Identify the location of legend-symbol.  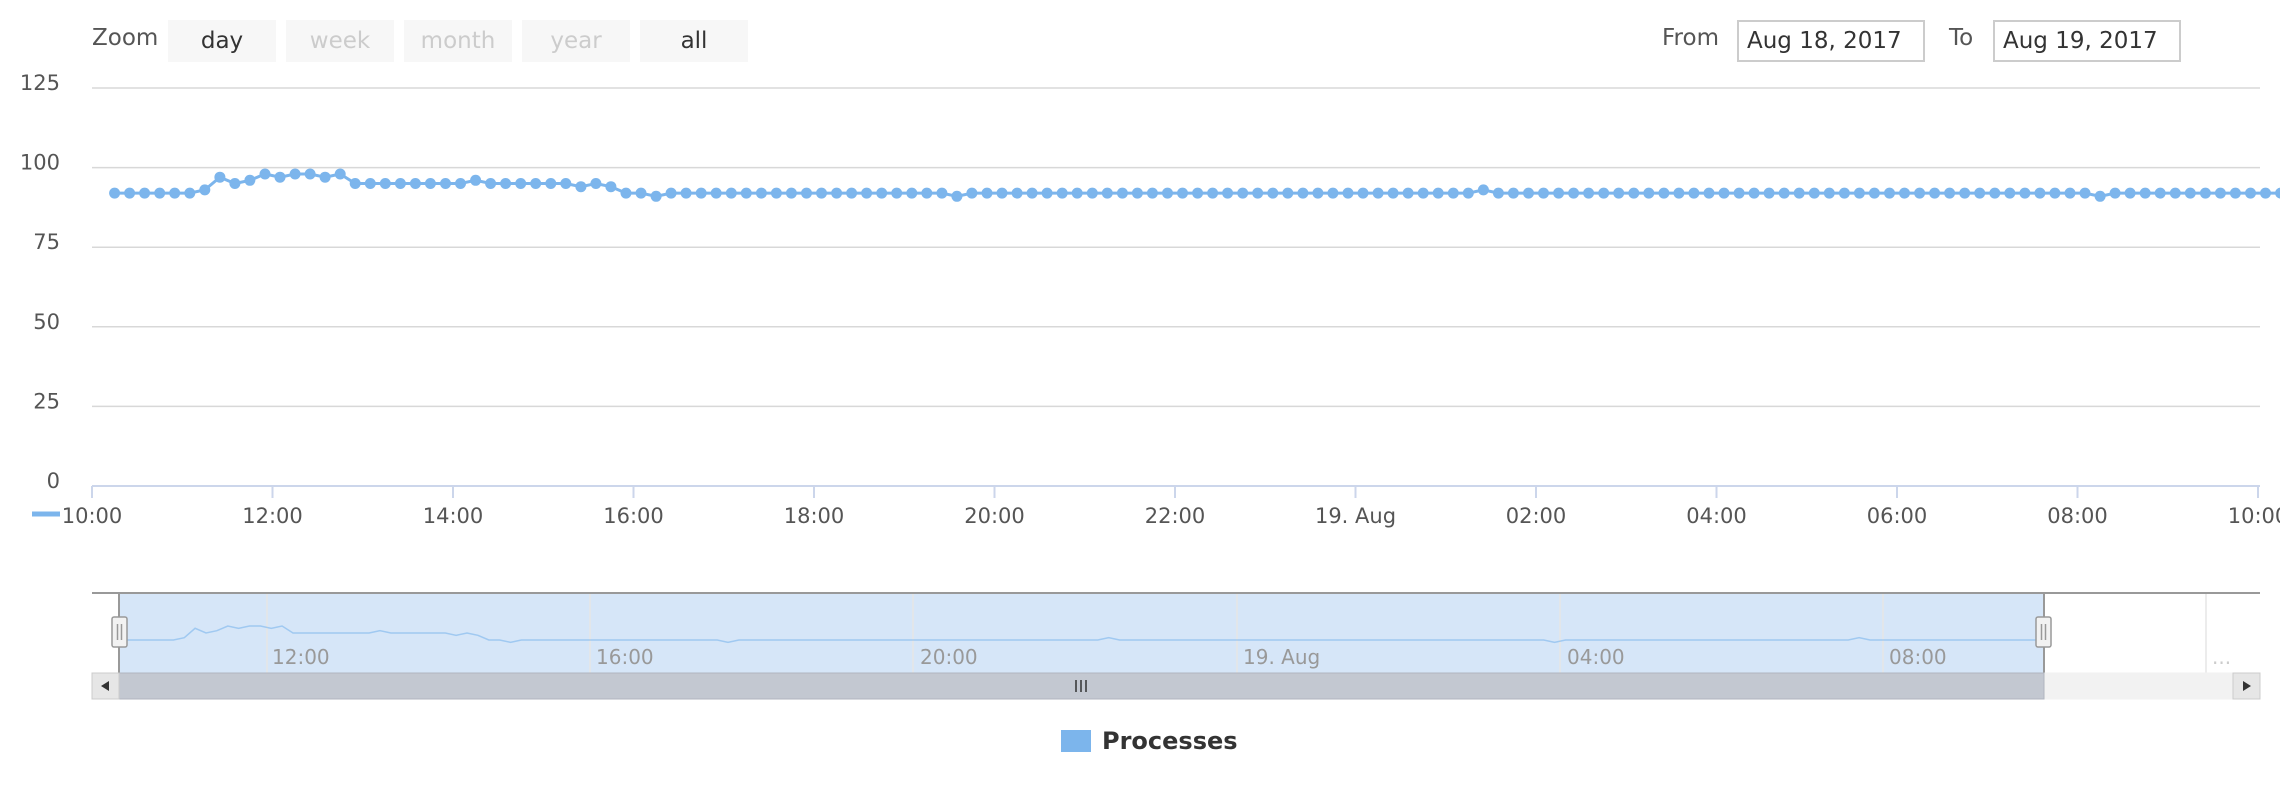
(1076, 741).